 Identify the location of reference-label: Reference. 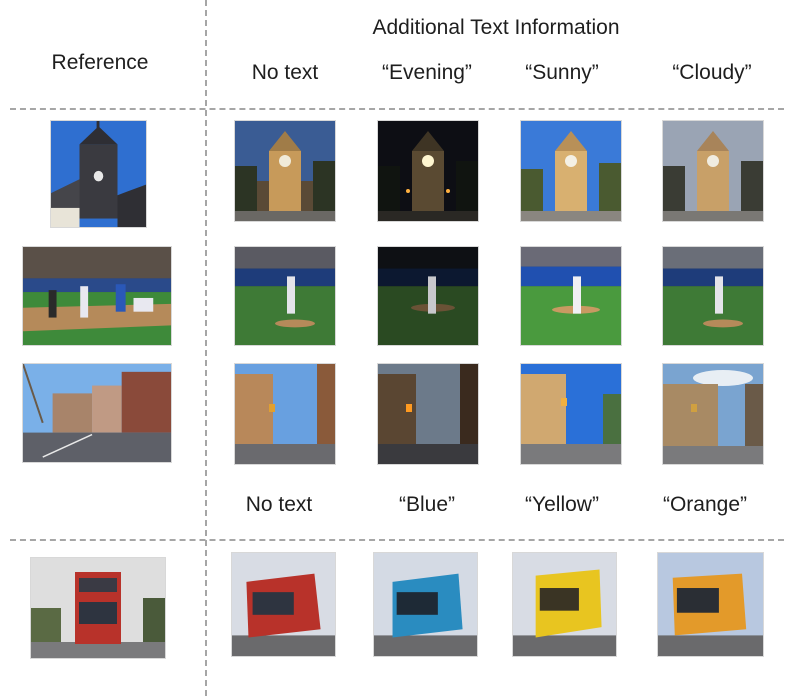
(100, 62).